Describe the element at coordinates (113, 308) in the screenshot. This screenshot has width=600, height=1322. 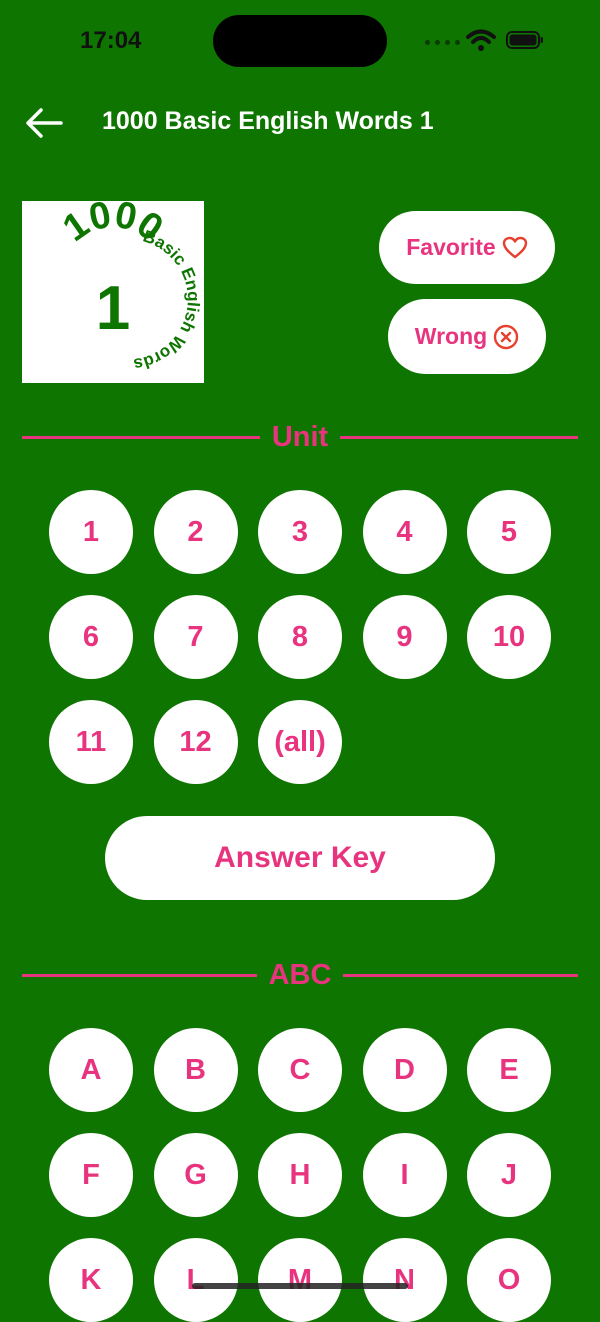
I see `logo-center-text: 1` at that location.